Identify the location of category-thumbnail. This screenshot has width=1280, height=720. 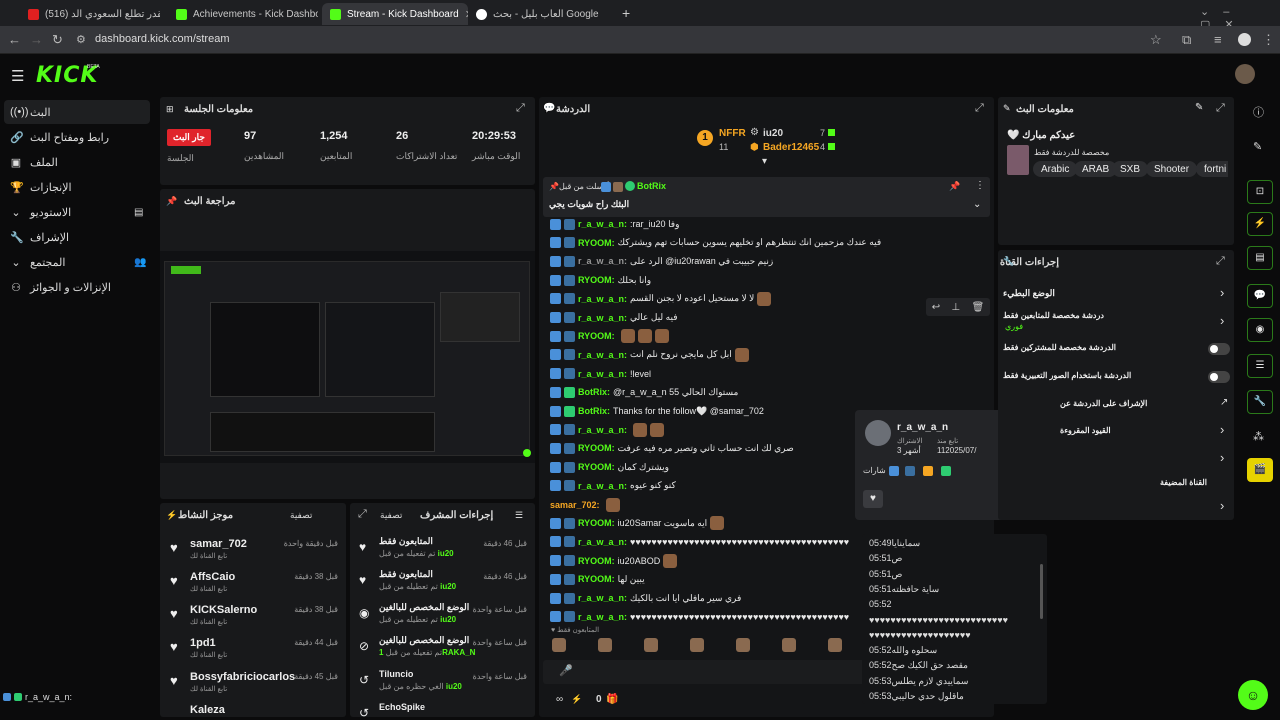
(1018, 160).